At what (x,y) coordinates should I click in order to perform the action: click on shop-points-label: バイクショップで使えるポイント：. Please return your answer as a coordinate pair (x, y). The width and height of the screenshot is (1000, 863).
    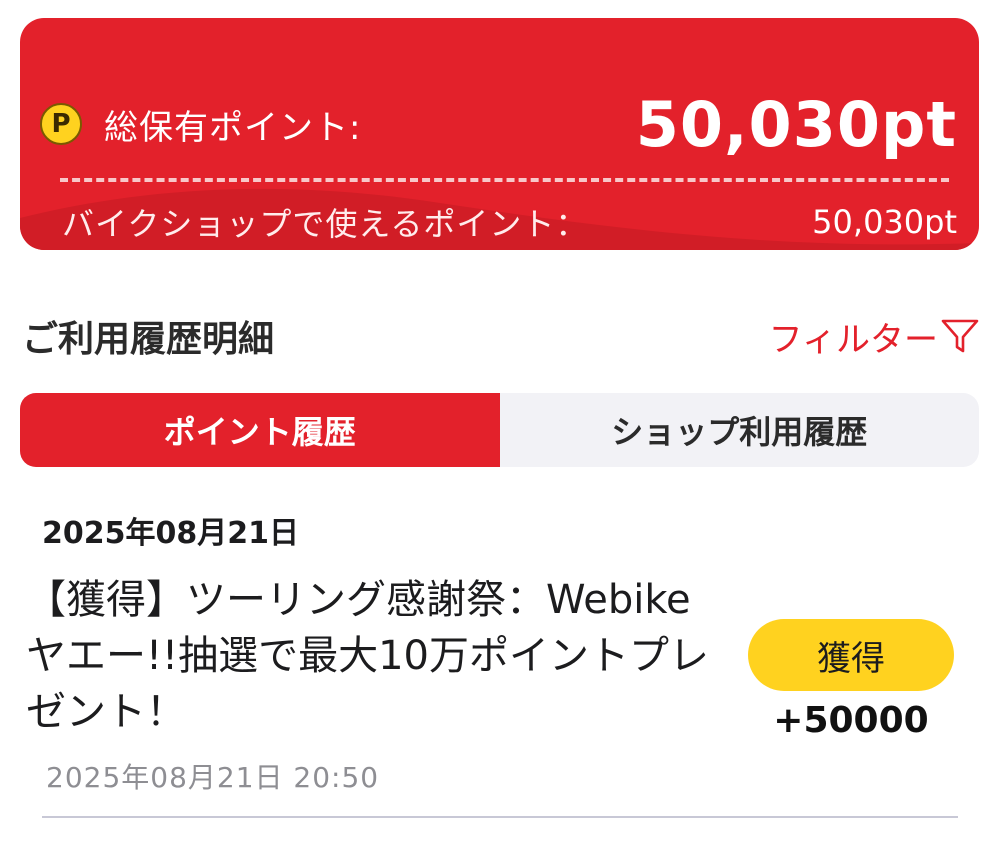
    Looking at the image, I should click on (325, 224).